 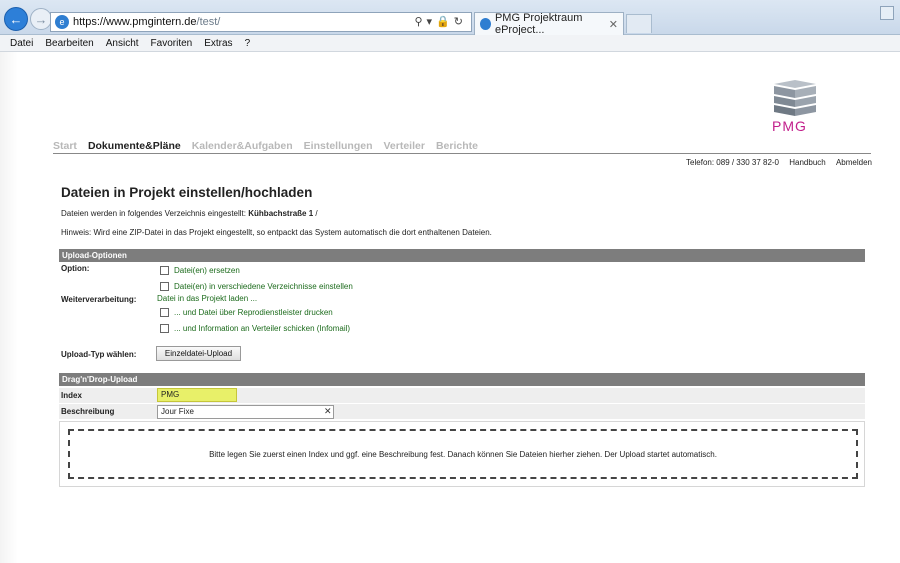 I want to click on menu-extras: Extras, so click(x=218, y=43).